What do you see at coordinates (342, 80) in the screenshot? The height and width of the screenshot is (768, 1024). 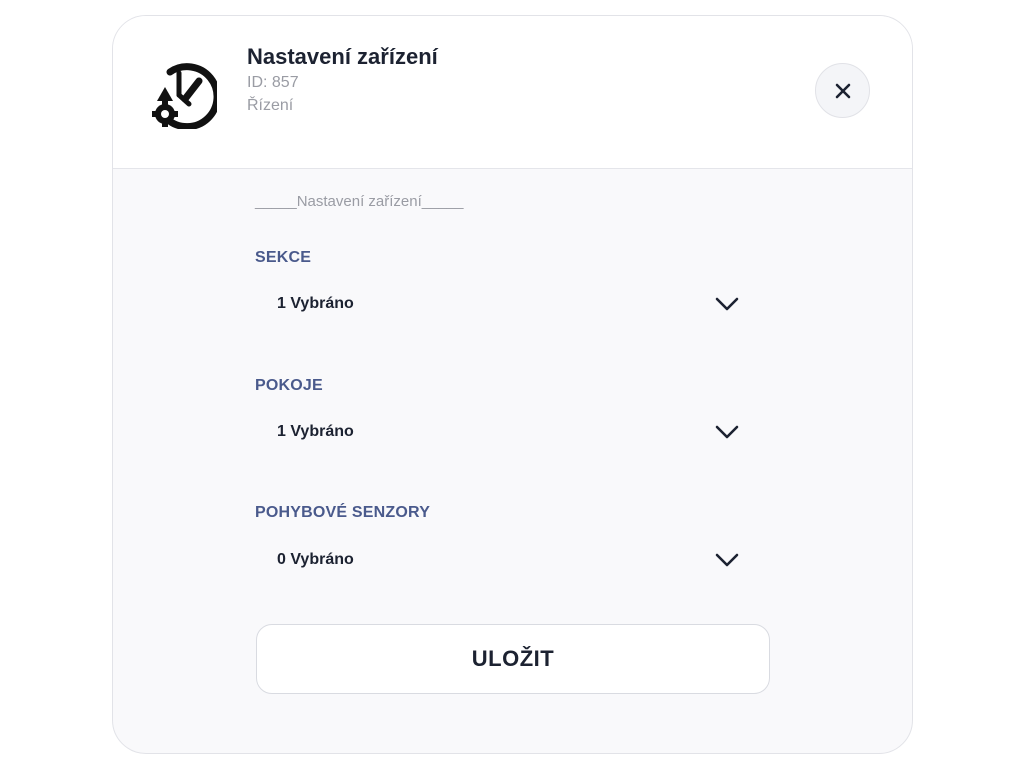 I see `header-text: Nastavení zařízení ID: 857 Řízení` at bounding box center [342, 80].